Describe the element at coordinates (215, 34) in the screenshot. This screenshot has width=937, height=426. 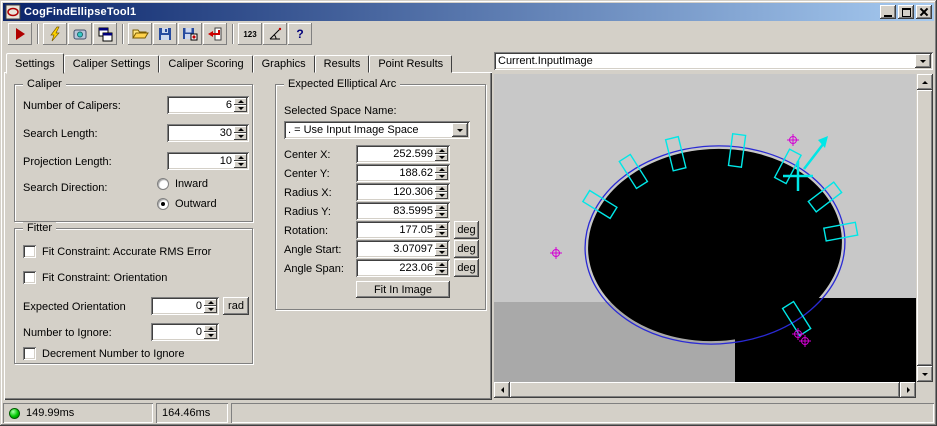
I see `import-button` at that location.